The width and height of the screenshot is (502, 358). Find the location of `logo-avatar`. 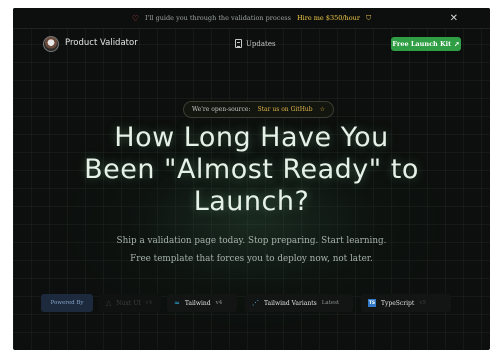

logo-avatar is located at coordinates (51, 44).